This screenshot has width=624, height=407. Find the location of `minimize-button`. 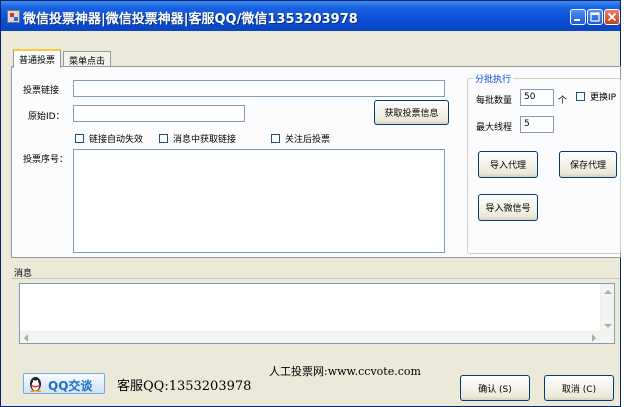

minimize-button is located at coordinates (578, 17).